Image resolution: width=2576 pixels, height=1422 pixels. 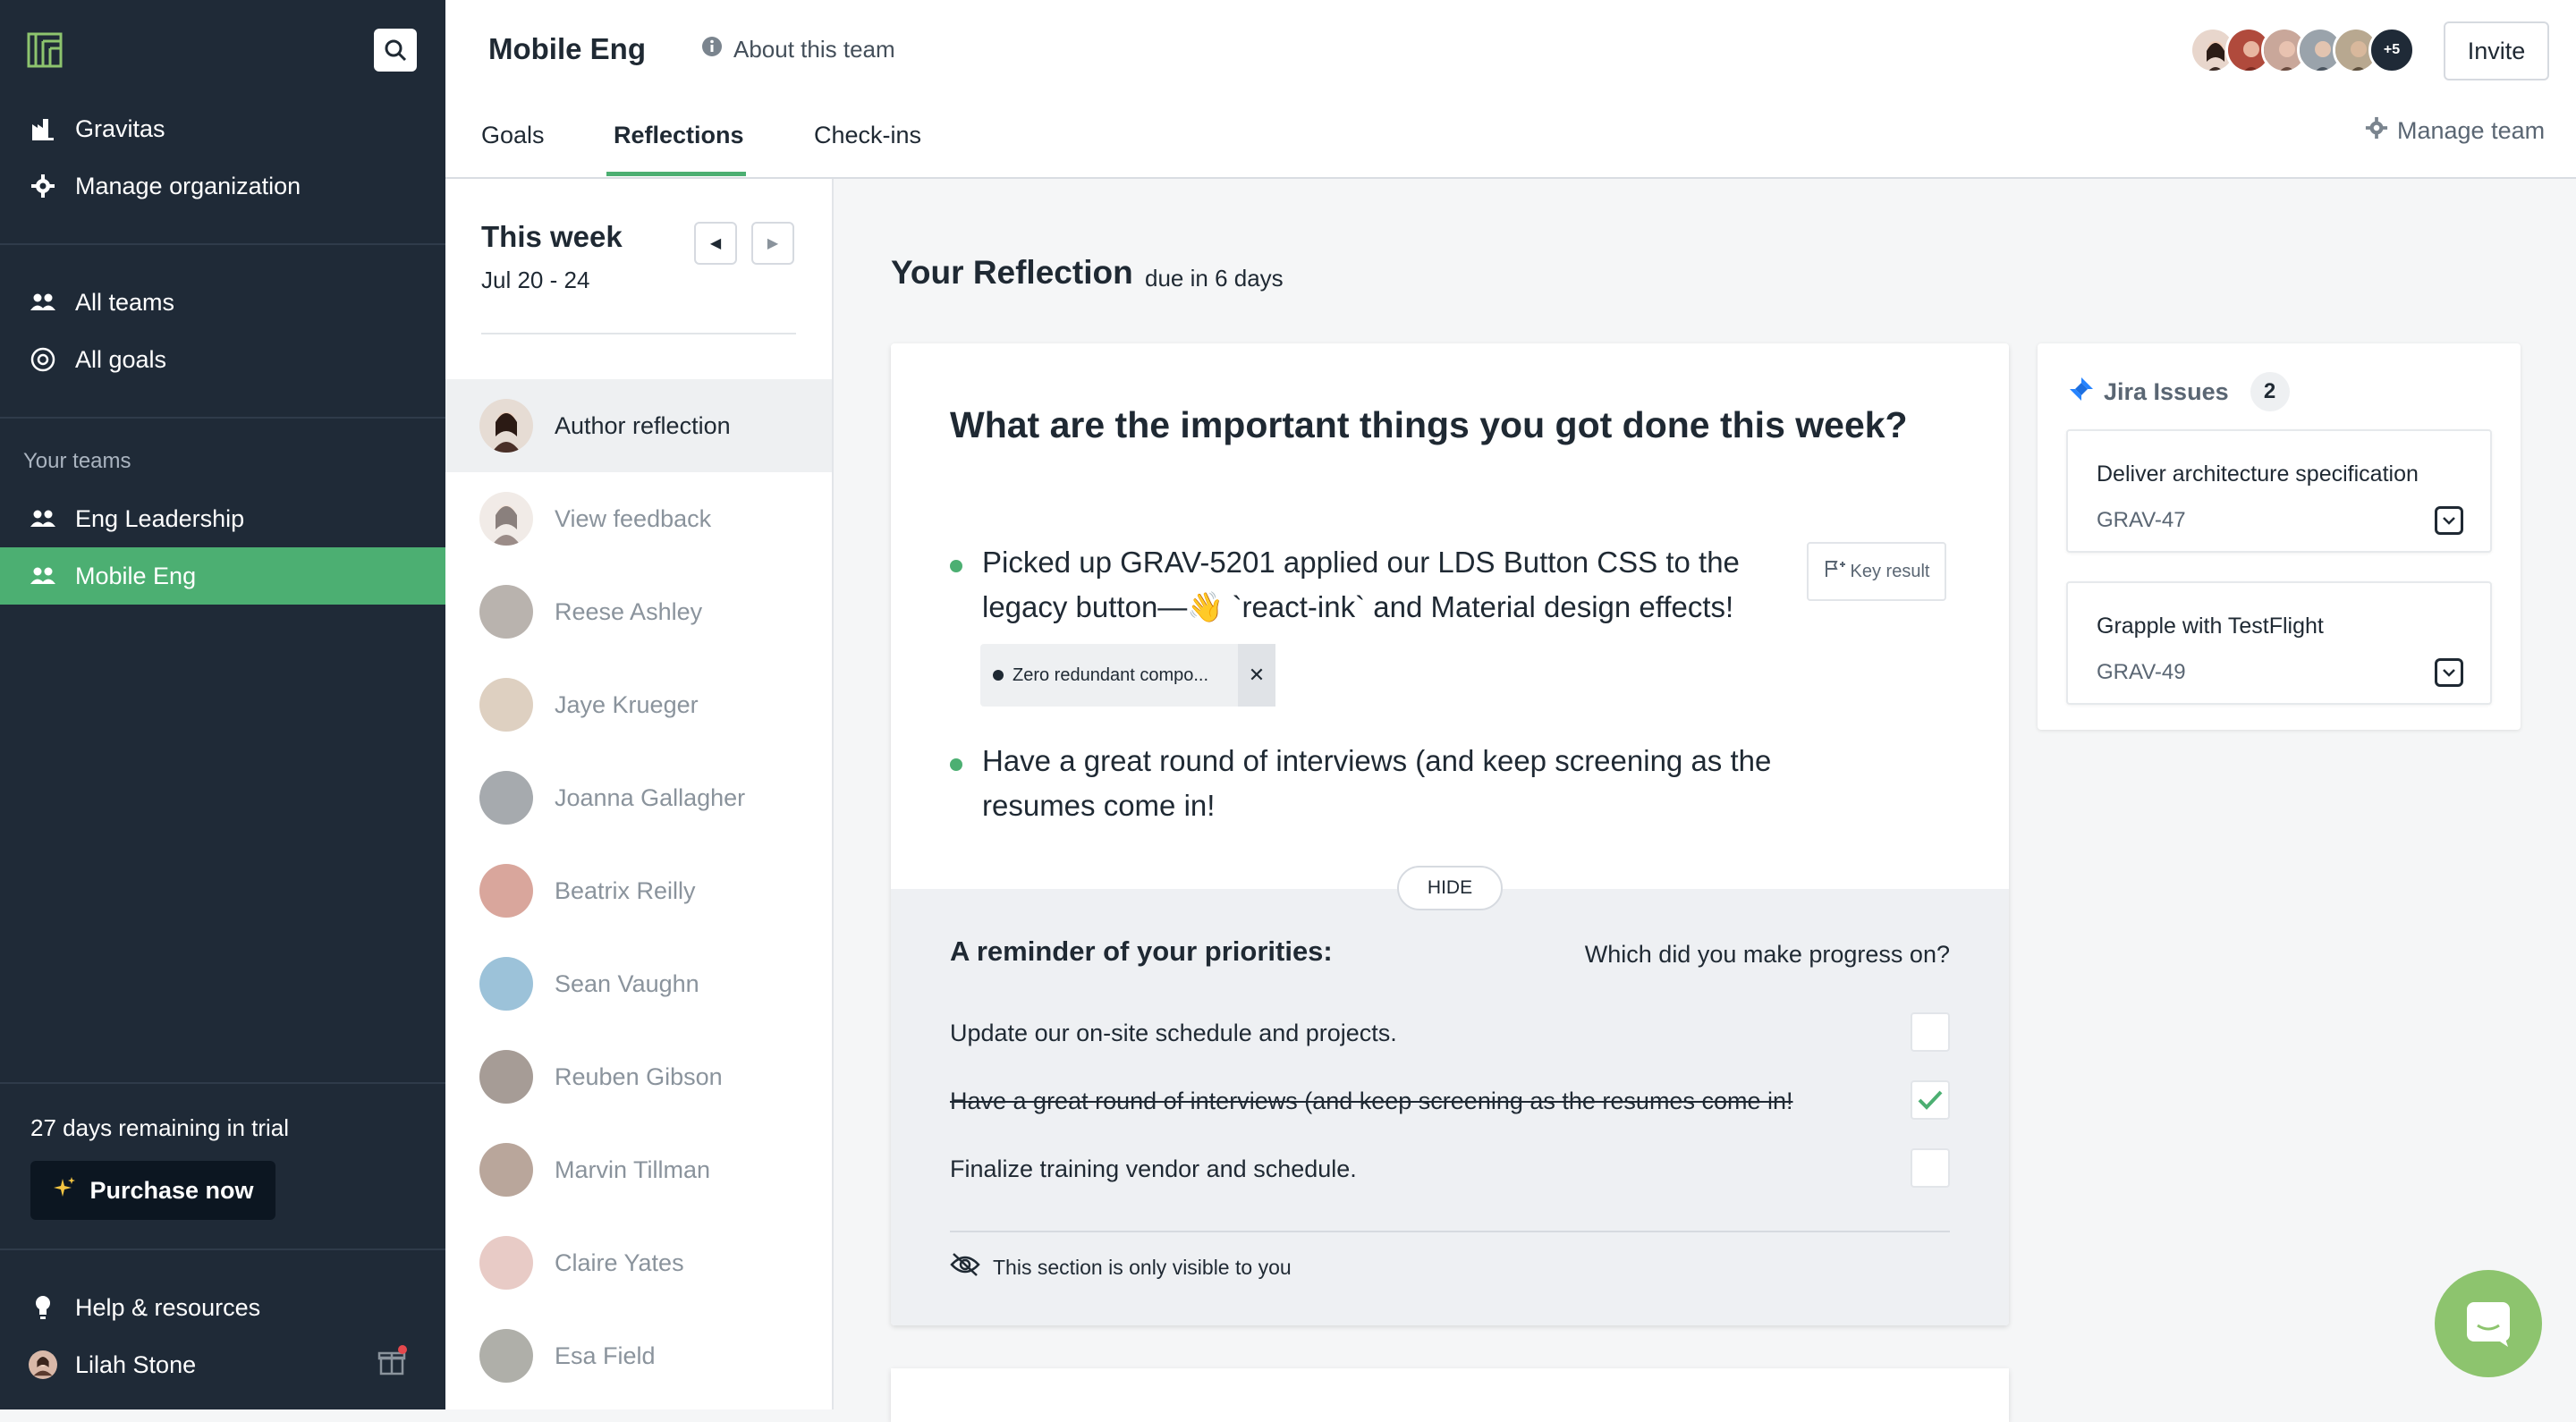 I want to click on sidebar-item-all-goals: All goals, so click(x=222, y=359).